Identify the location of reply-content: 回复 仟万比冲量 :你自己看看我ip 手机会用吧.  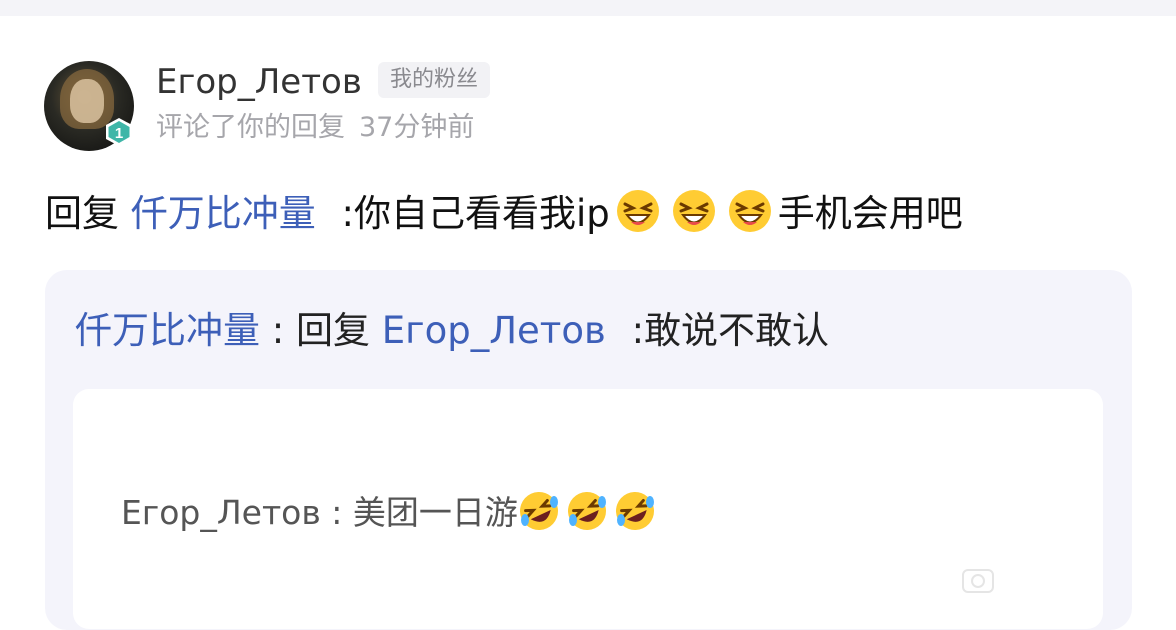
(504, 213).